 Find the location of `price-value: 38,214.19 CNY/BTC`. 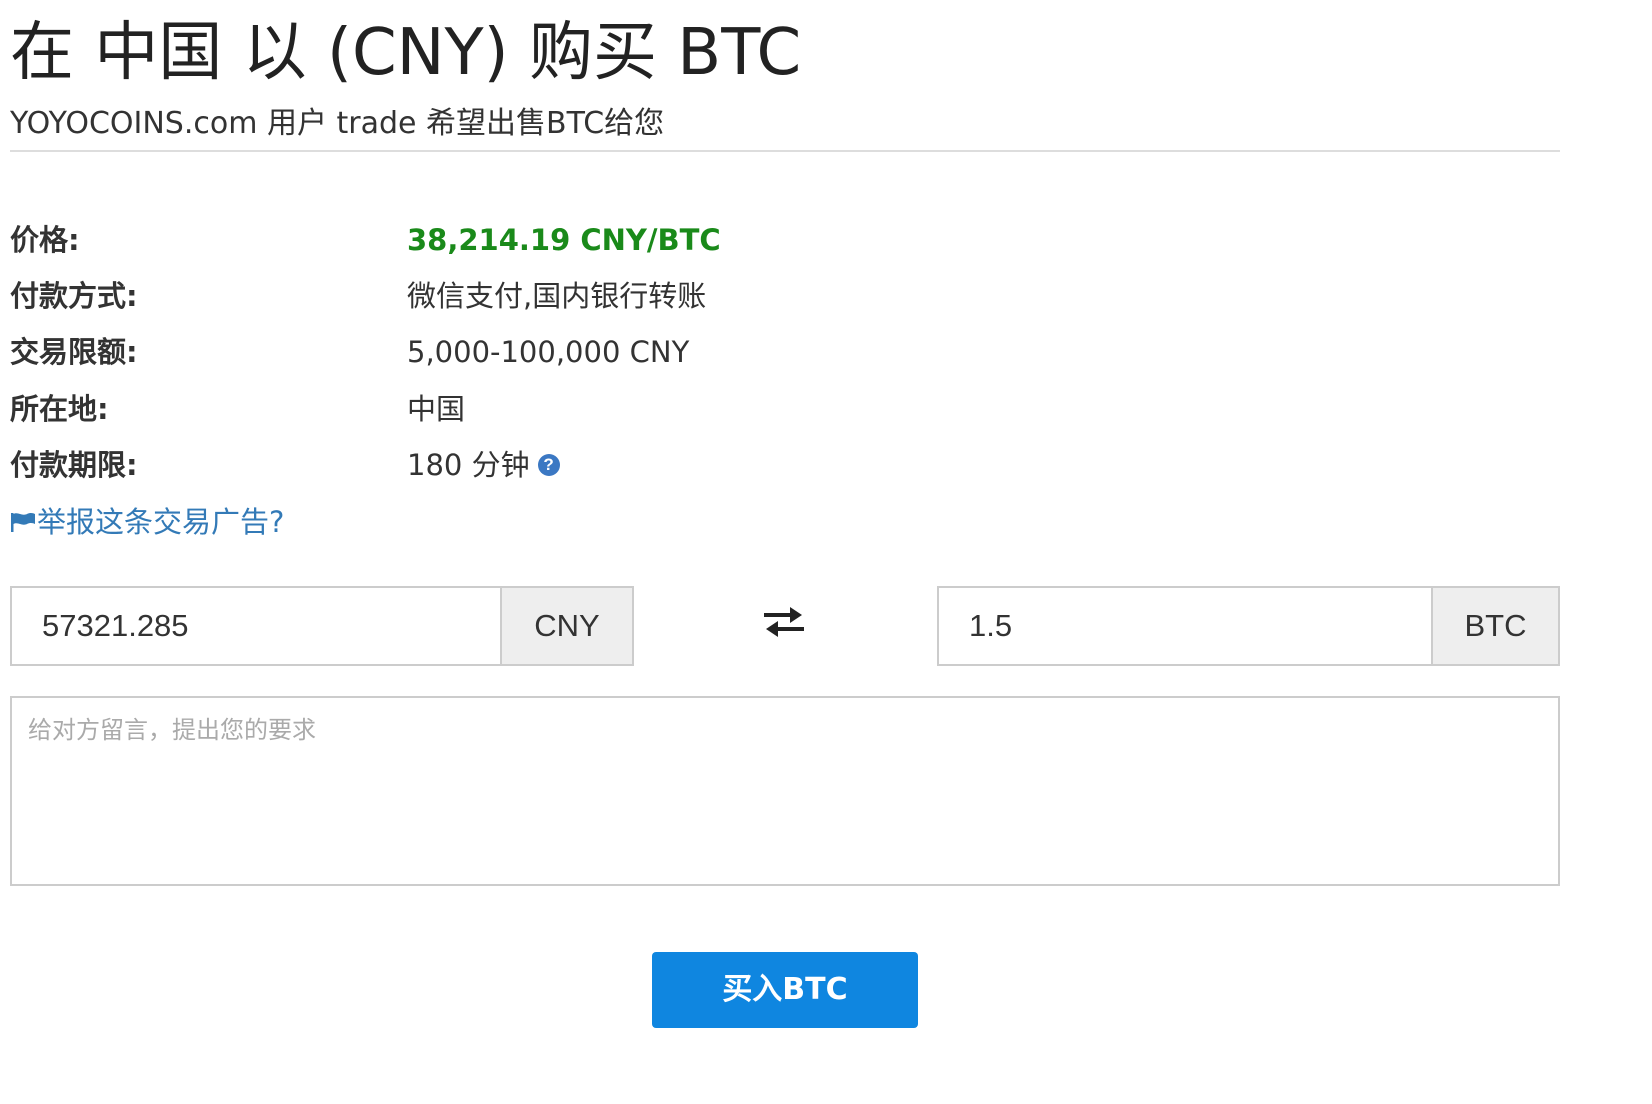

price-value: 38,214.19 CNY/BTC is located at coordinates (564, 240).